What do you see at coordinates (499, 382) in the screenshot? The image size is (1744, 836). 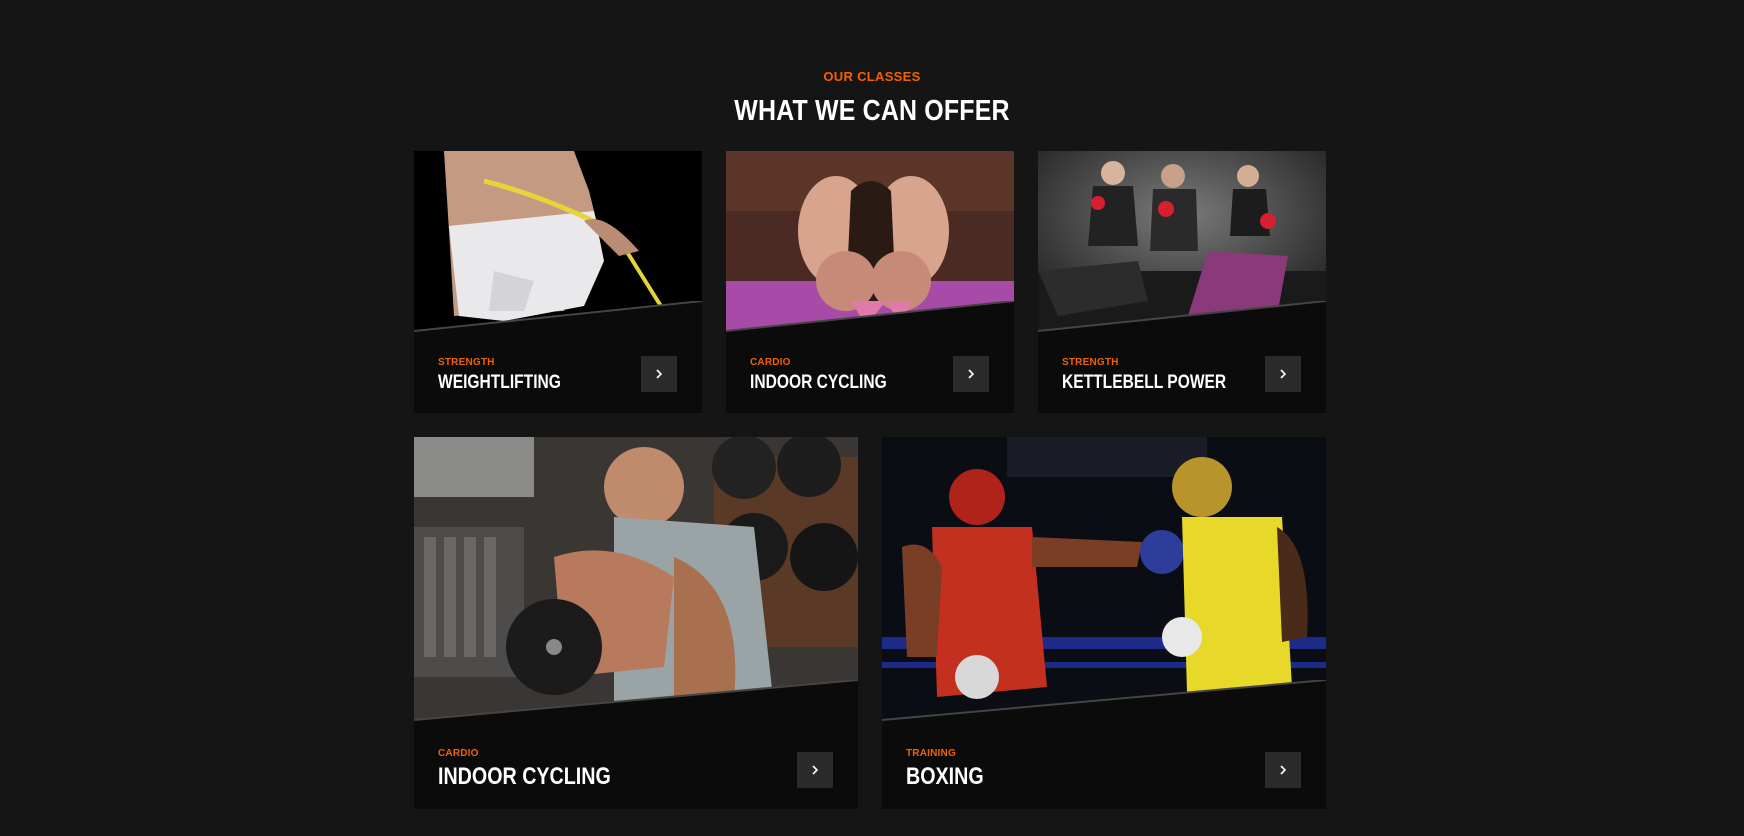 I see `class-title: WEIGHTLIFTING` at bounding box center [499, 382].